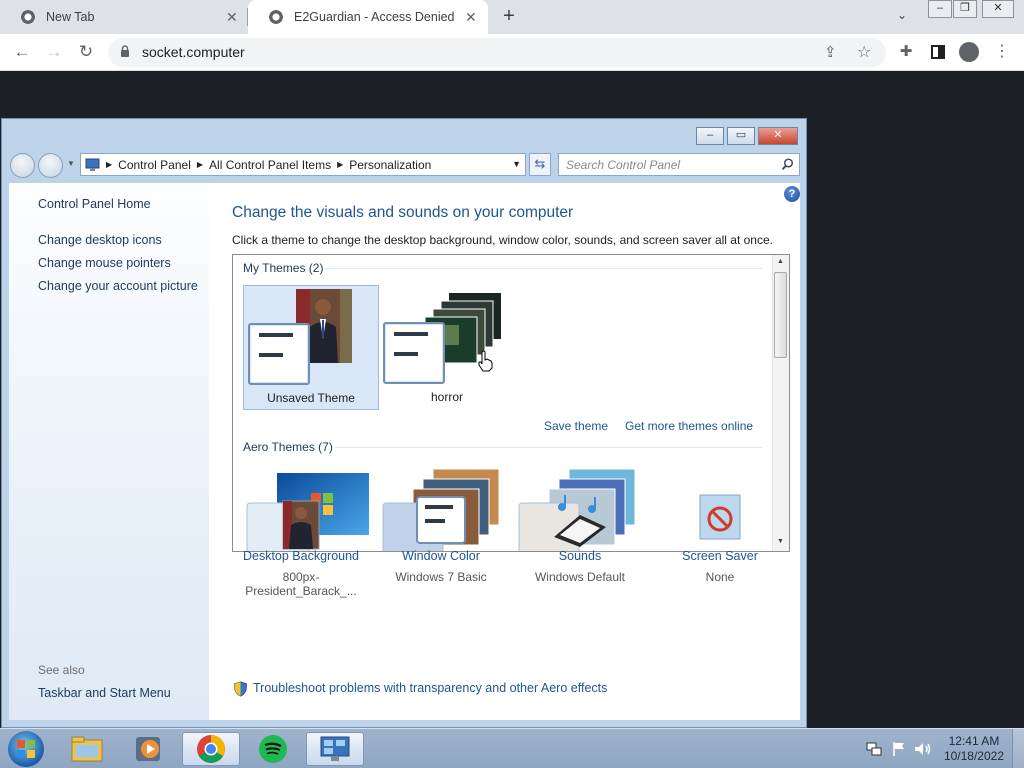  What do you see at coordinates (906, 52) in the screenshot?
I see `extensions-puzzle-icon: ✚` at bounding box center [906, 52].